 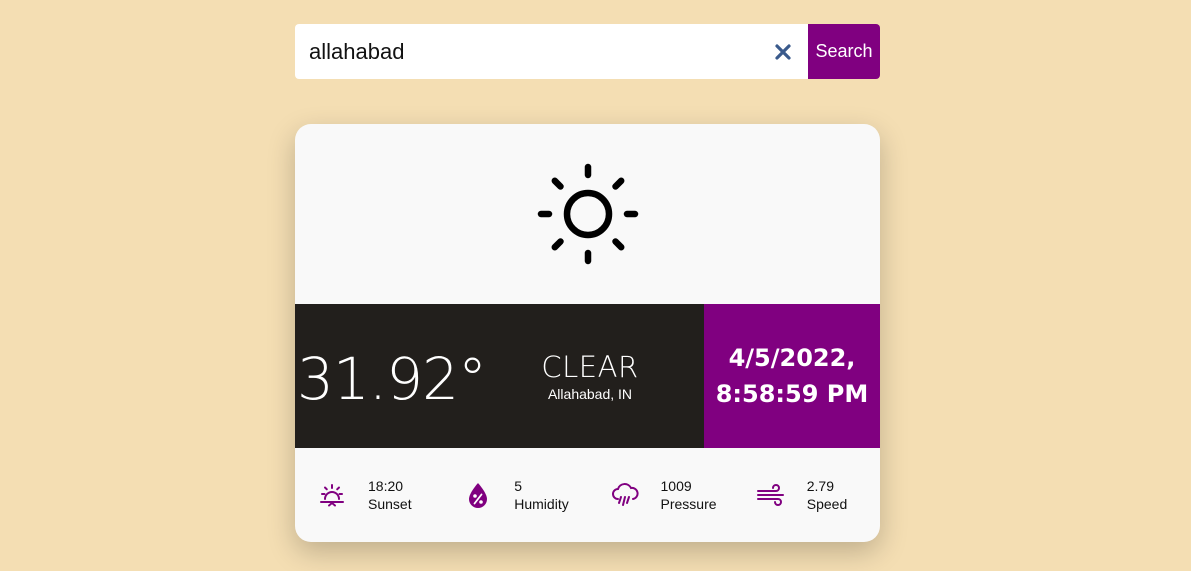 I want to click on sun-icon, so click(x=587, y=214).